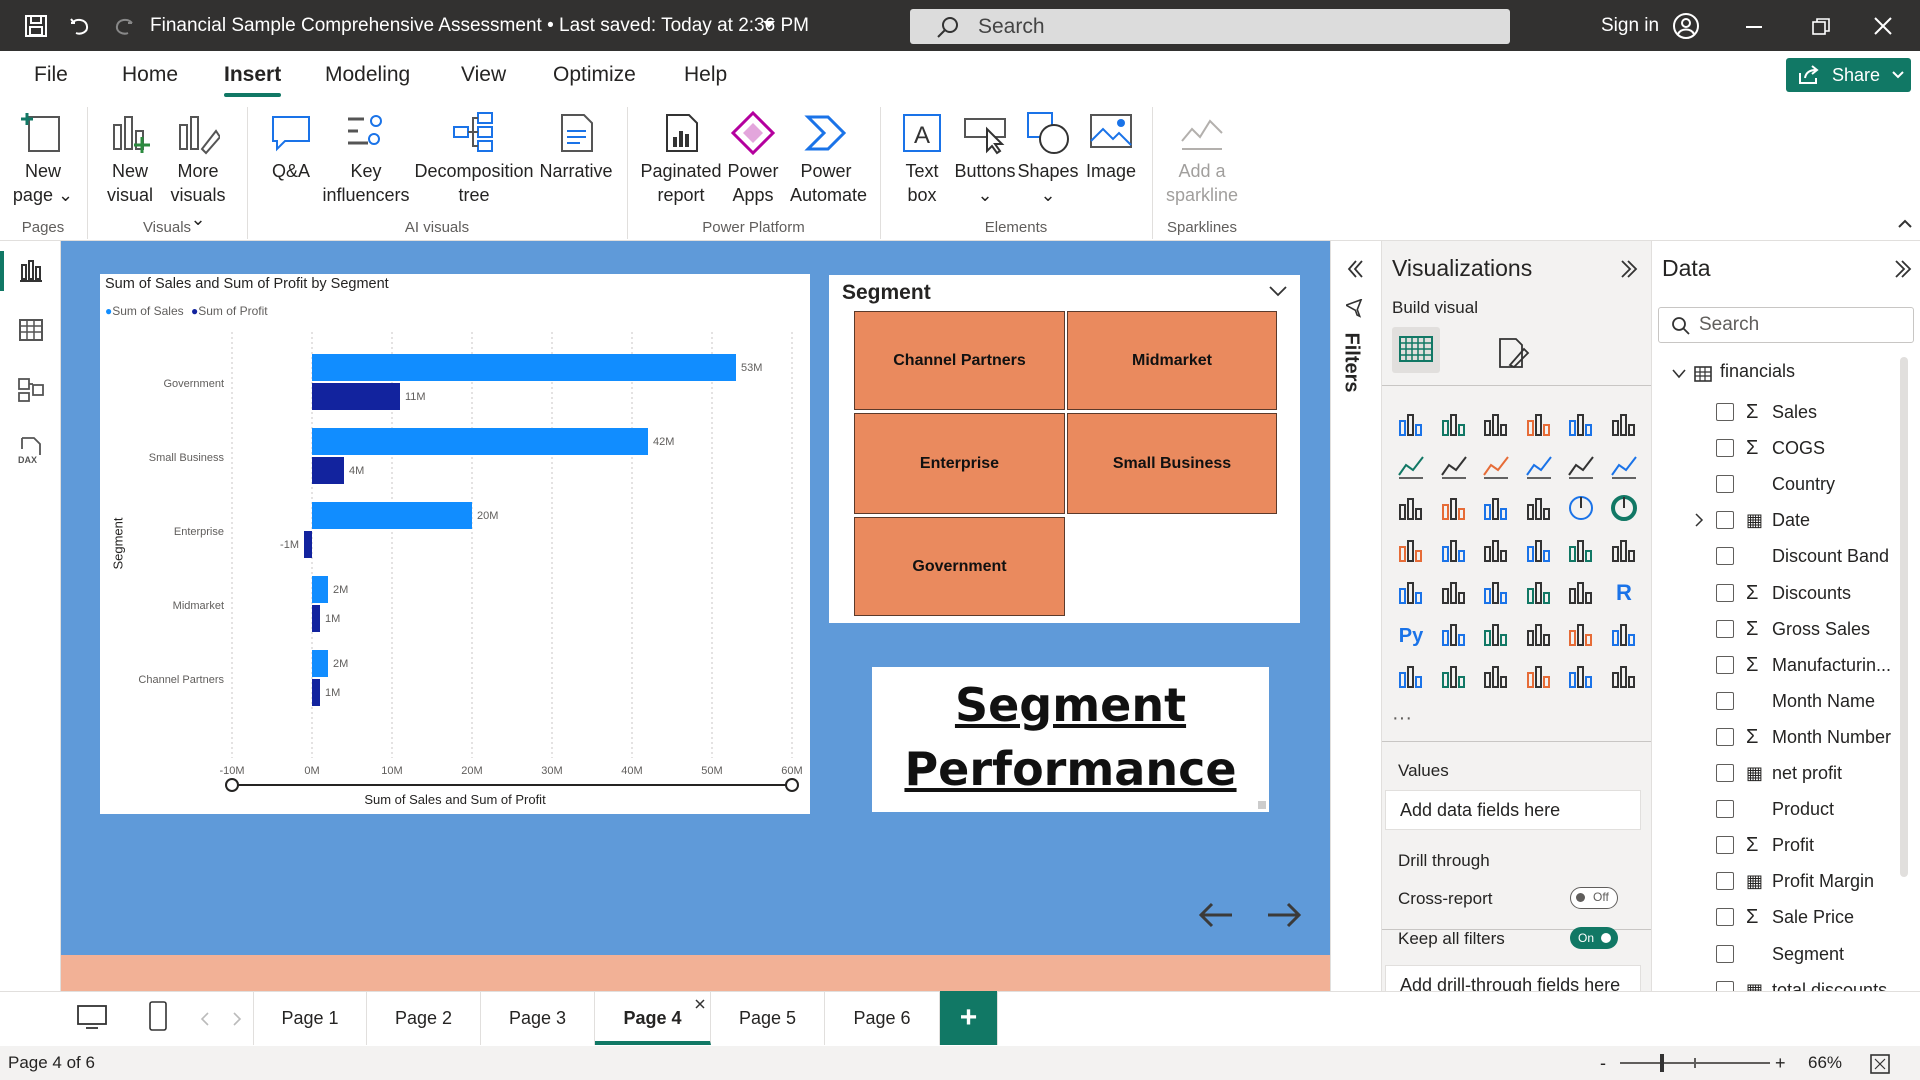 This screenshot has width=1920, height=1080. Describe the element at coordinates (1880, 1064) in the screenshot. I see `fit-to-page-icon` at that location.